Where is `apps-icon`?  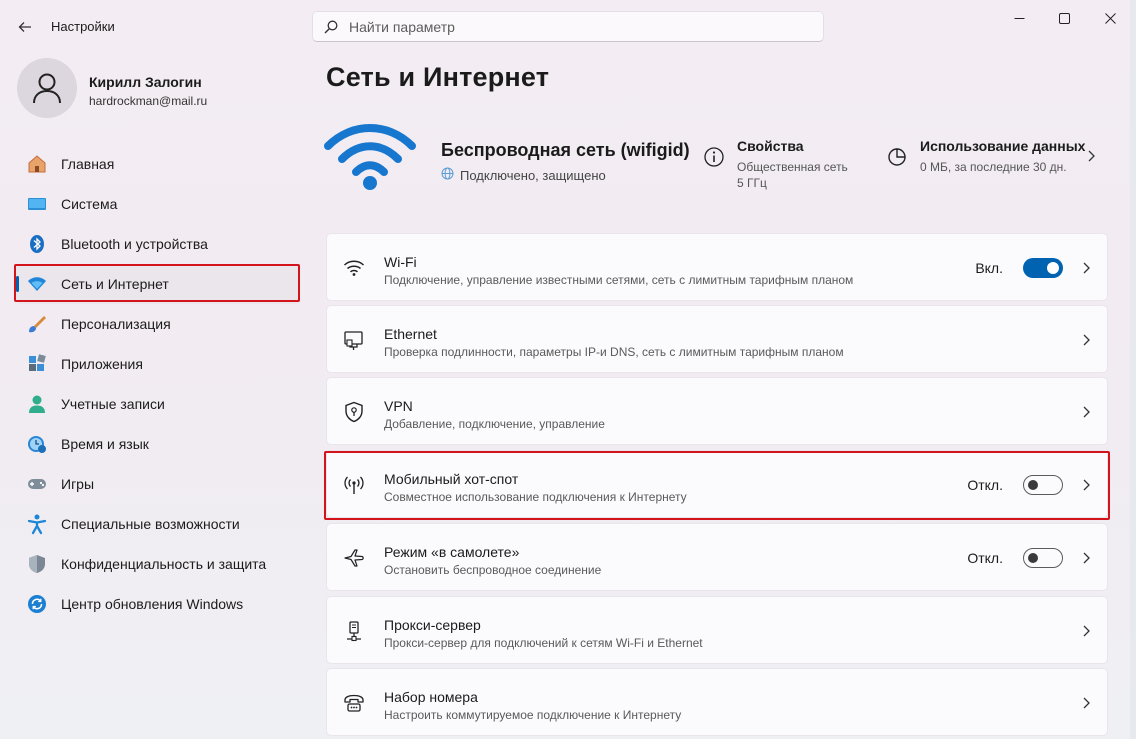
apps-icon is located at coordinates (37, 364).